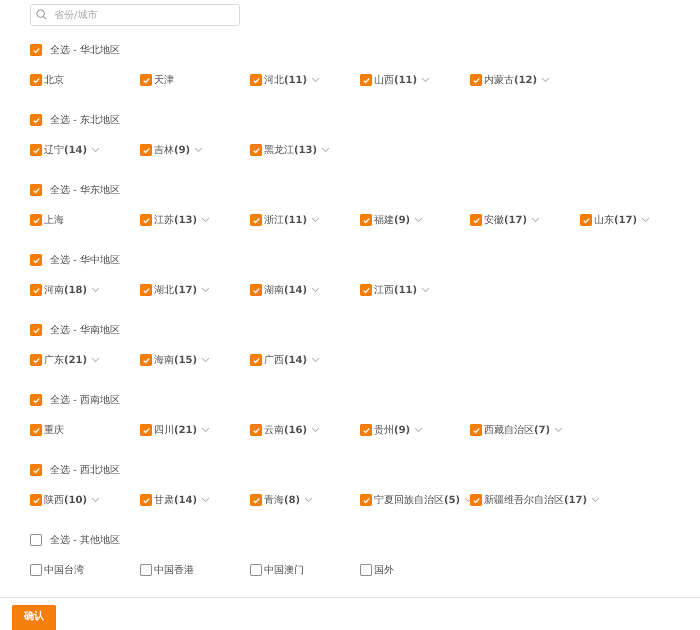  What do you see at coordinates (506, 220) in the screenshot?
I see `region-label: 安徽(17)` at bounding box center [506, 220].